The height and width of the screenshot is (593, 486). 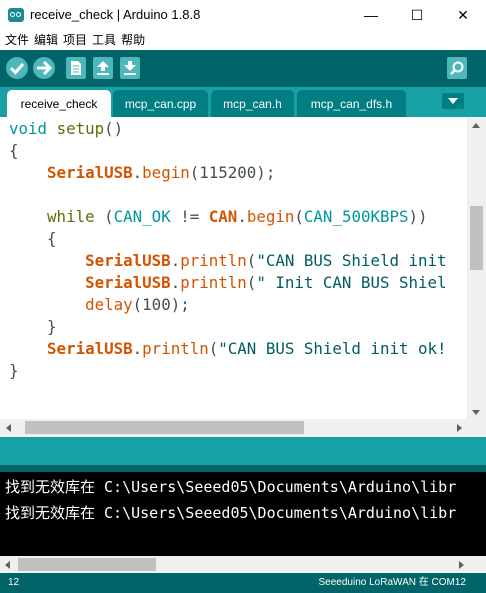 What do you see at coordinates (161, 172) in the screenshot?
I see `code-line: SerialUSB.begin(115200);` at bounding box center [161, 172].